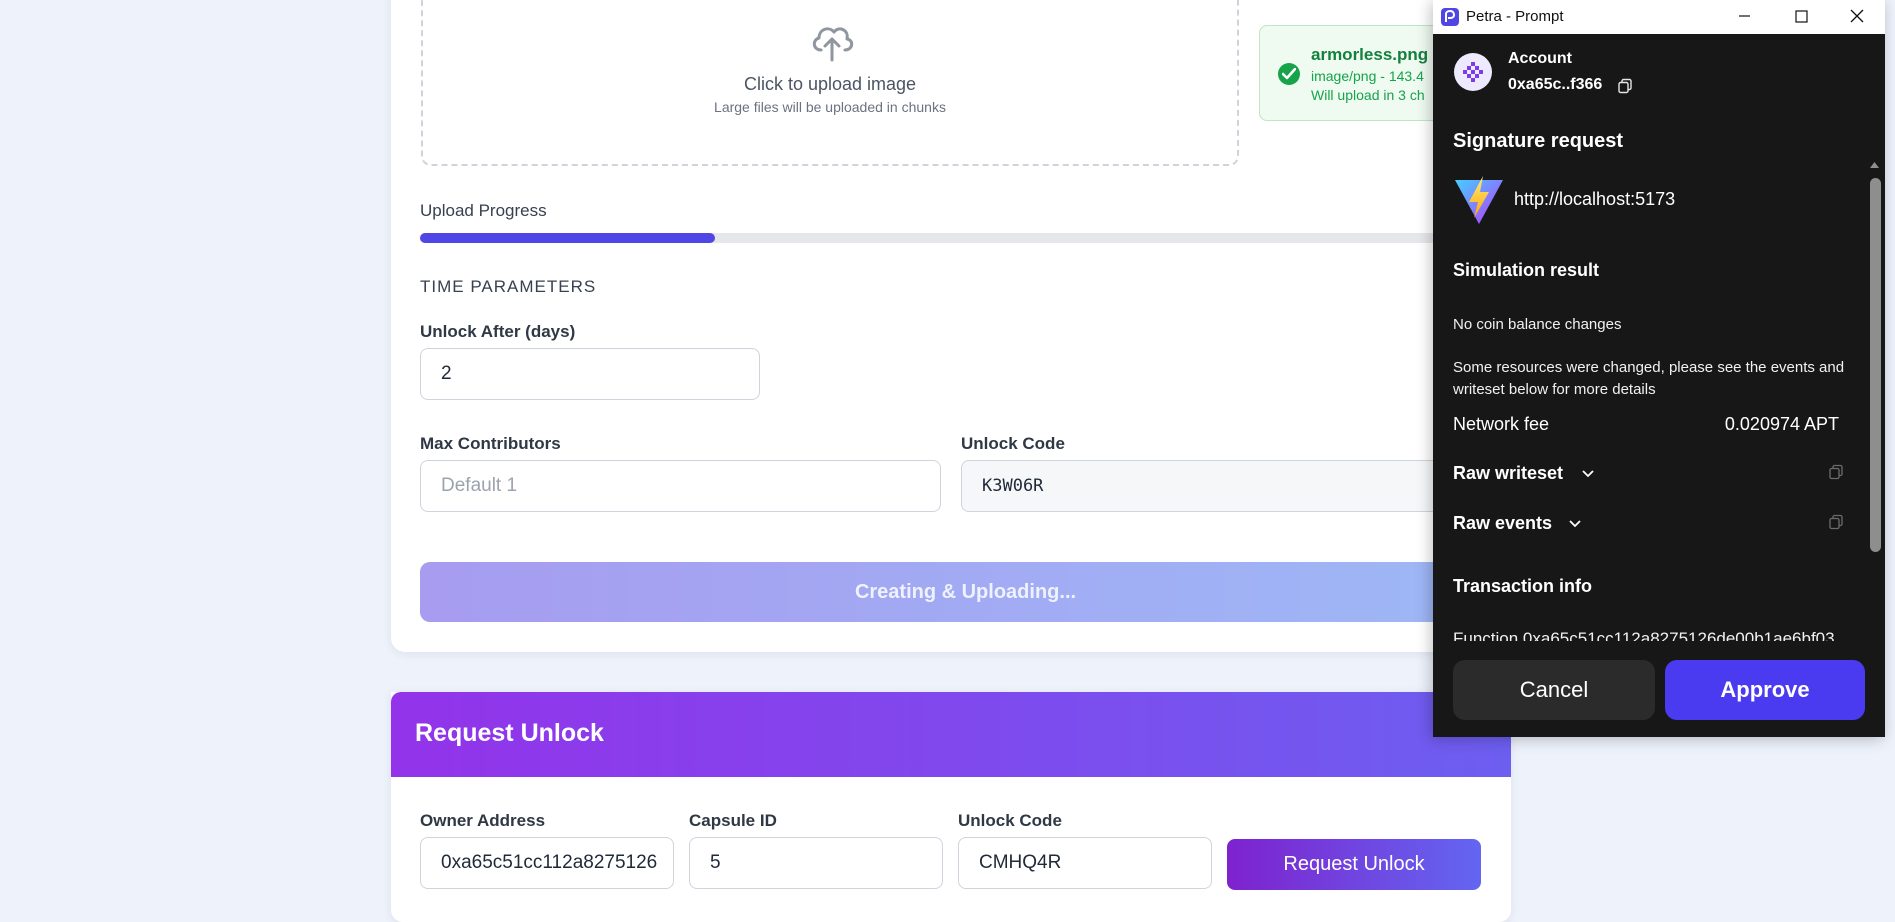 This screenshot has height=922, width=1895. What do you see at coordinates (1368, 95) in the screenshot?
I see `file-chunks: Will upload in 3 ch` at bounding box center [1368, 95].